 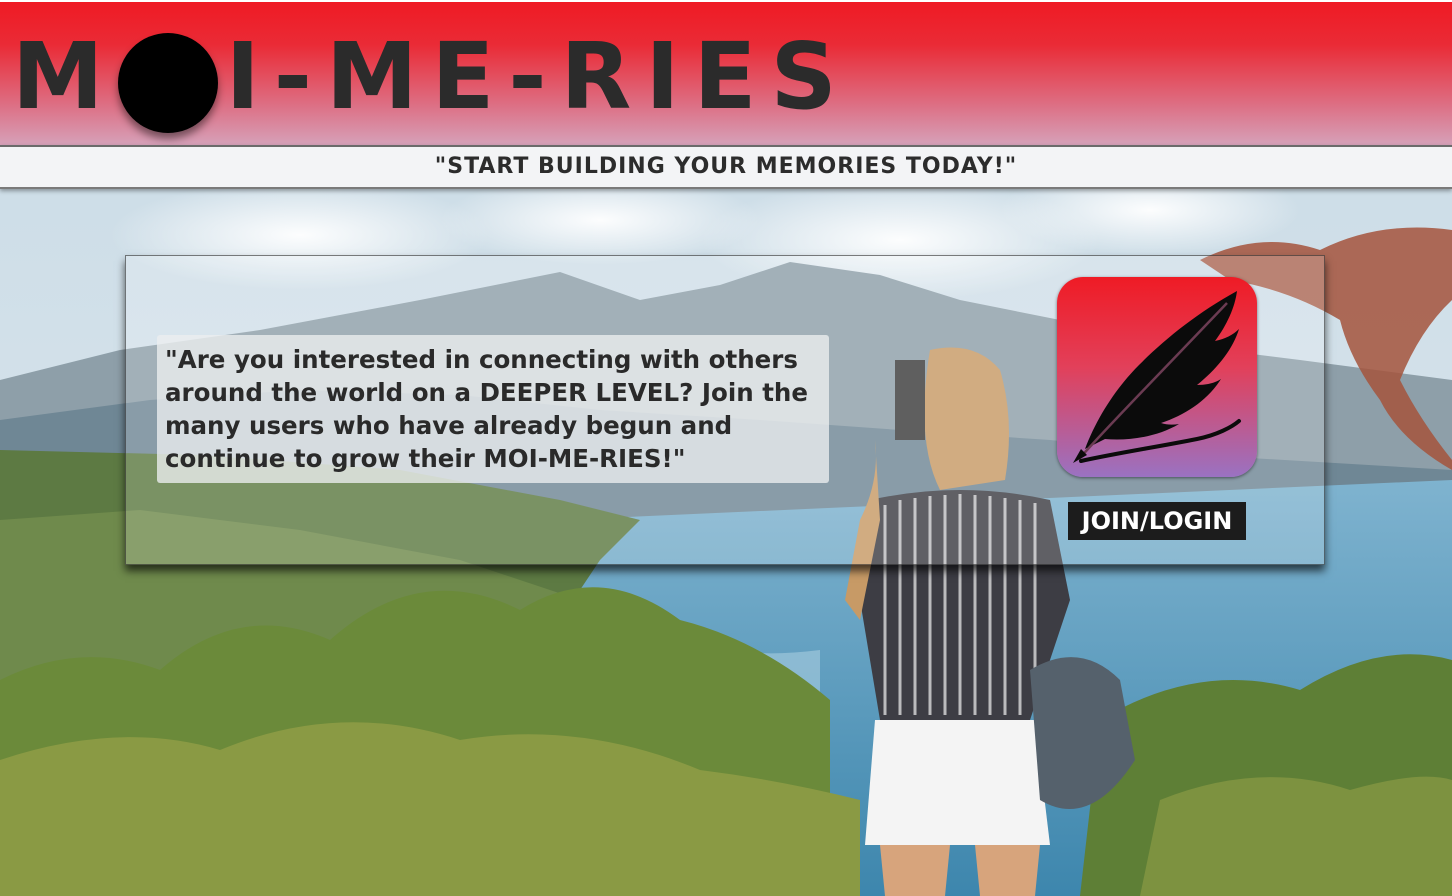 What do you see at coordinates (65, 76) in the screenshot?
I see `logo-text-prefix: M` at bounding box center [65, 76].